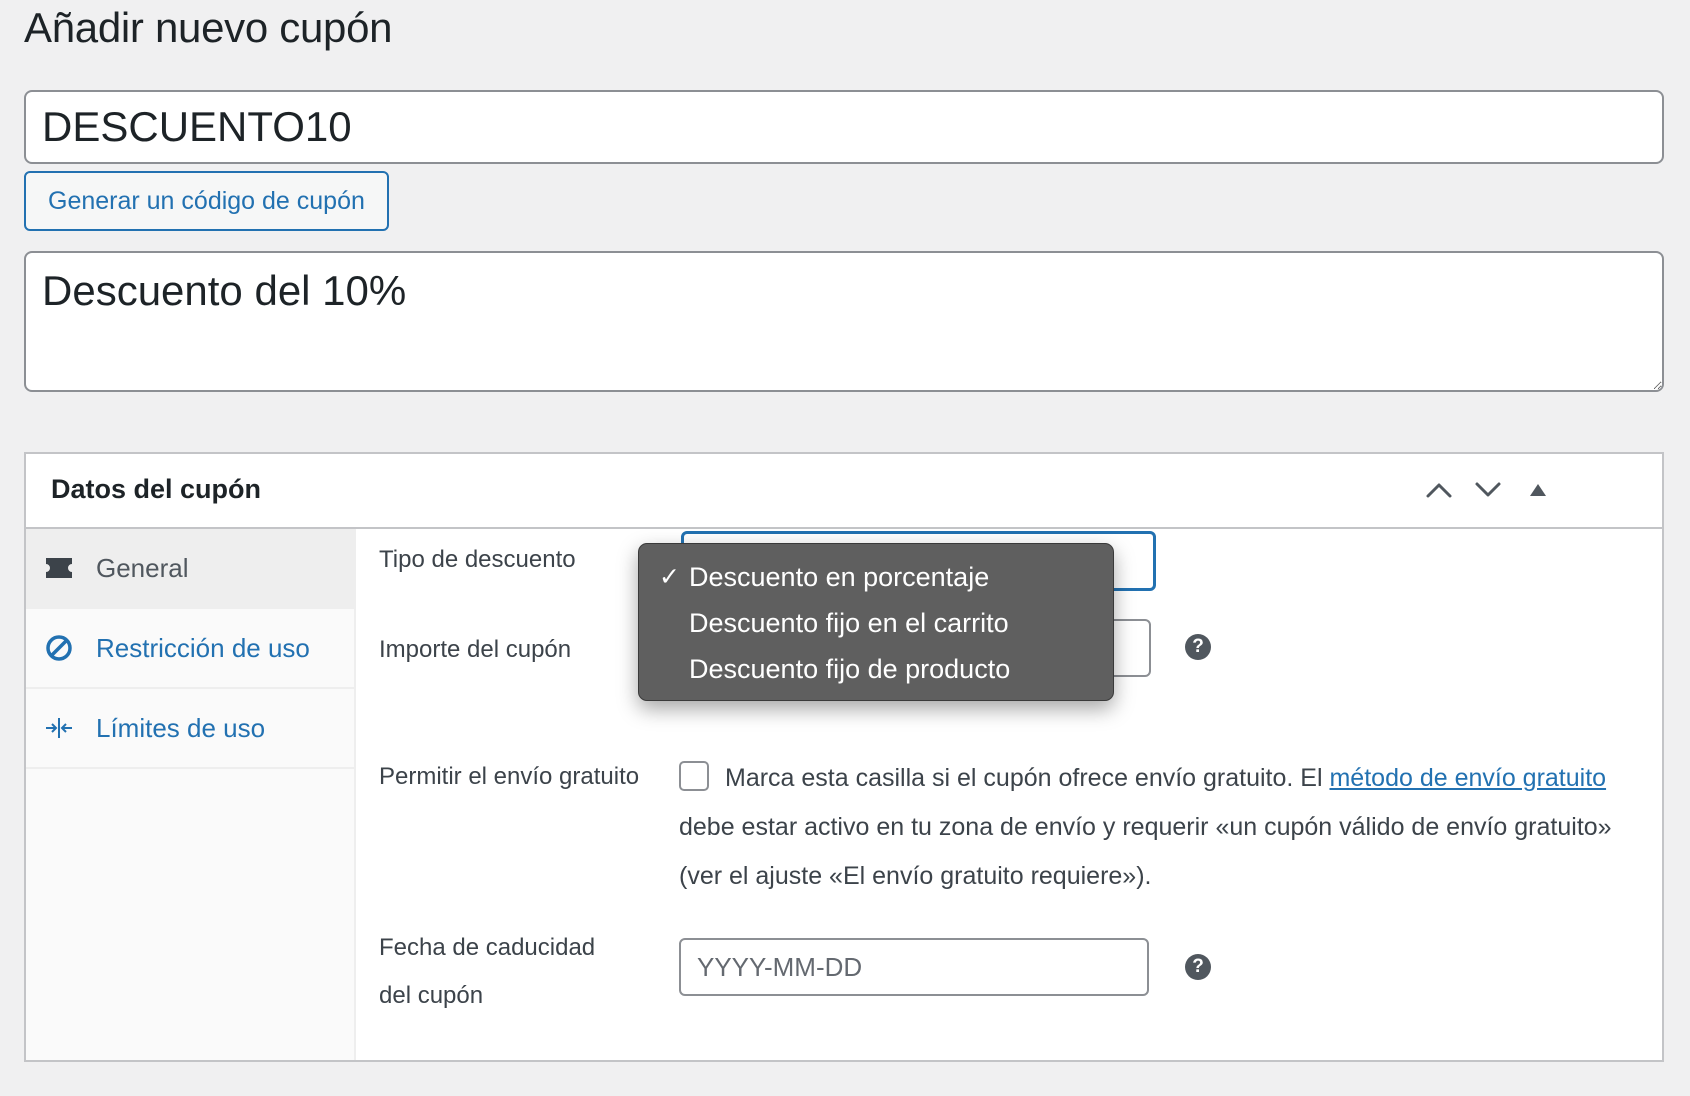  What do you see at coordinates (844, 321) in the screenshot?
I see `coupon-description-textarea: Descuento del 10%` at bounding box center [844, 321].